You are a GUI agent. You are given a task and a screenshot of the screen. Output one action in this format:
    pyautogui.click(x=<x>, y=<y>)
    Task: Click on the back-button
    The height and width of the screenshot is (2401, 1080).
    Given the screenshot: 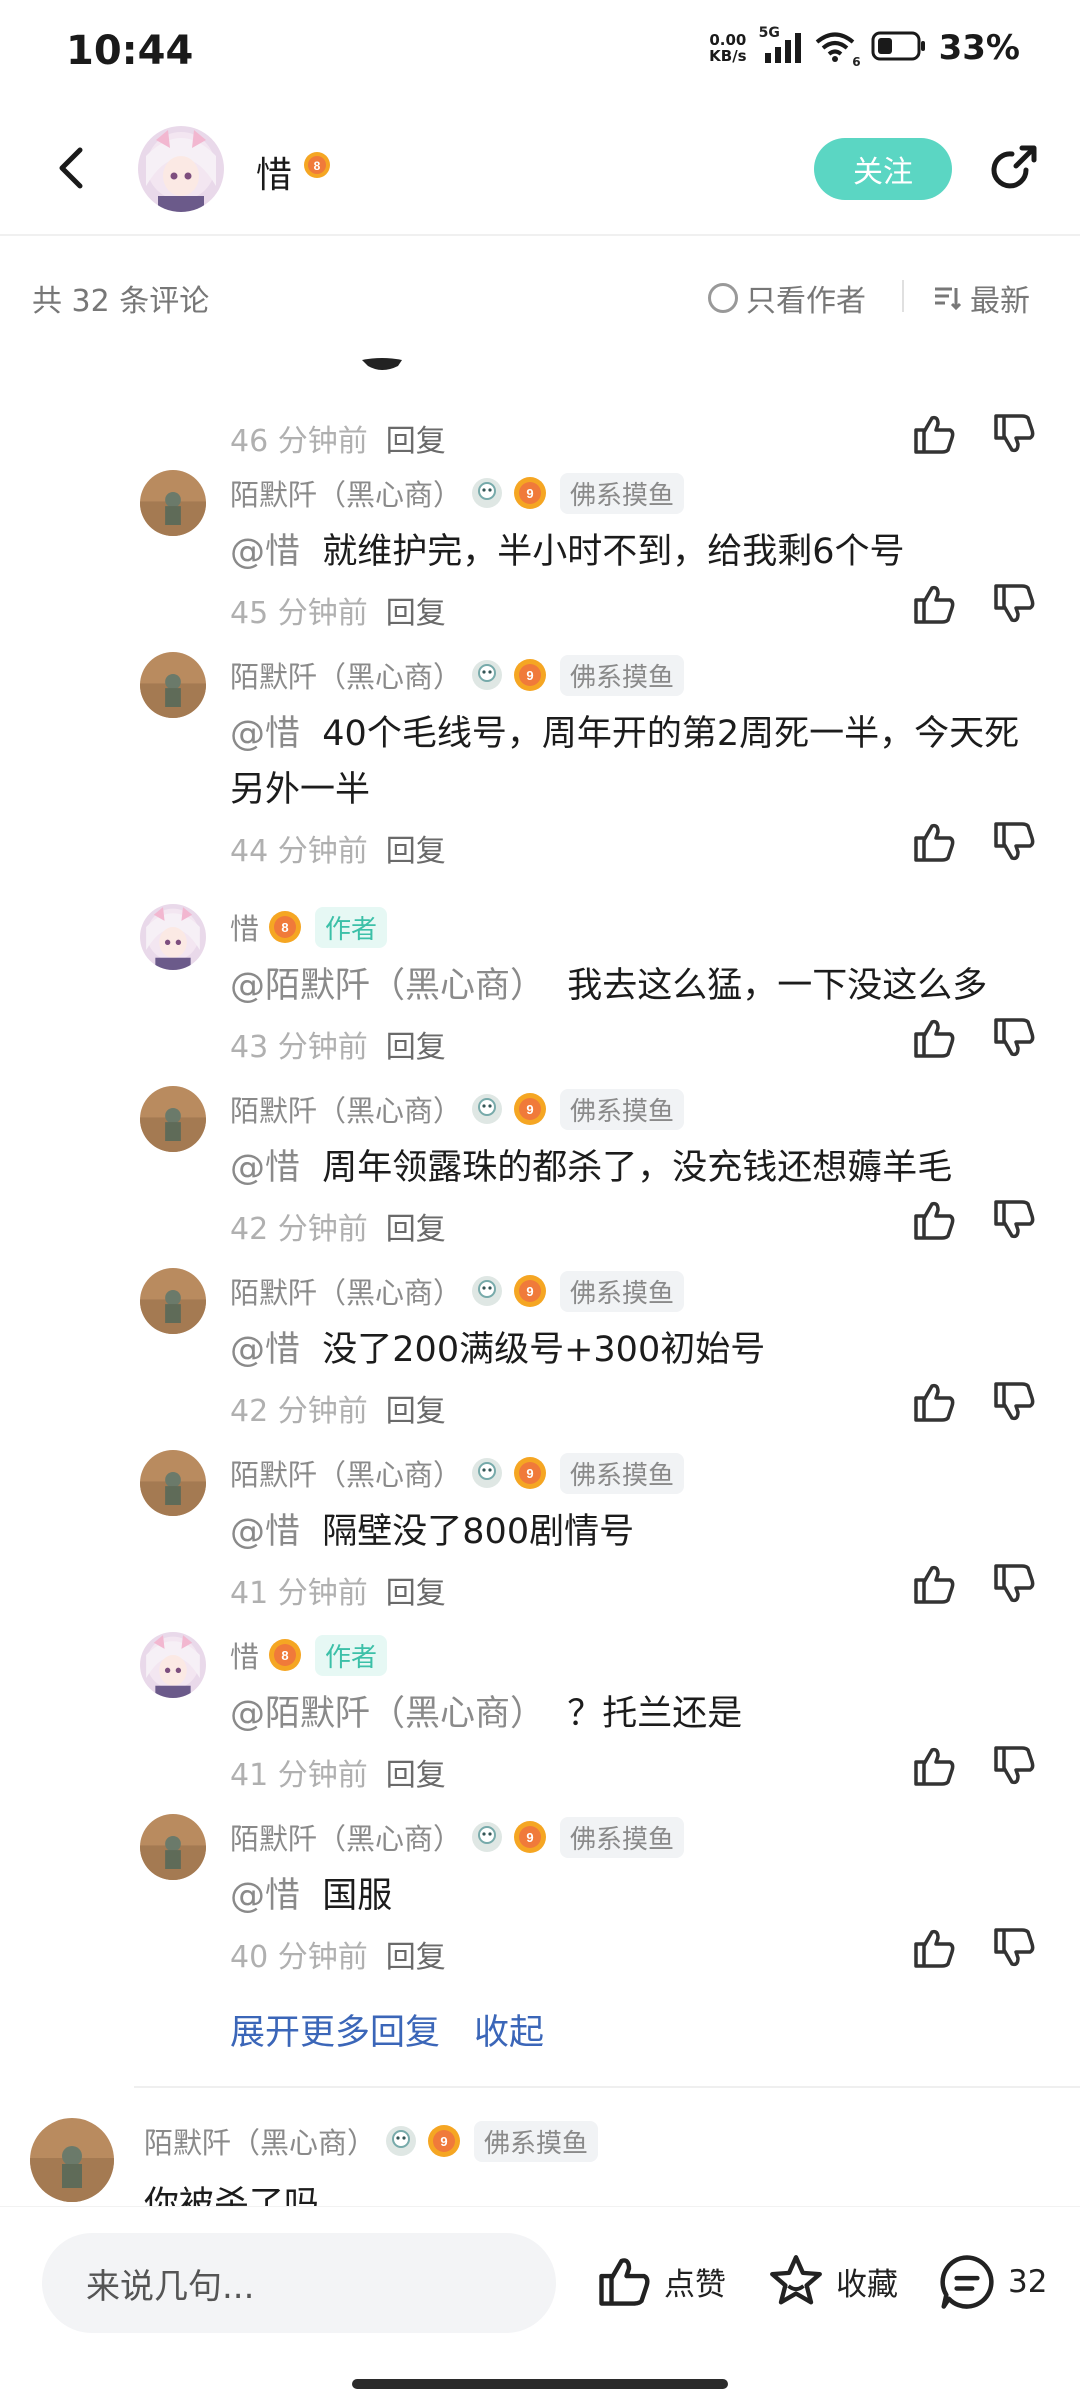 What is the action you would take?
    pyautogui.click(x=74, y=168)
    